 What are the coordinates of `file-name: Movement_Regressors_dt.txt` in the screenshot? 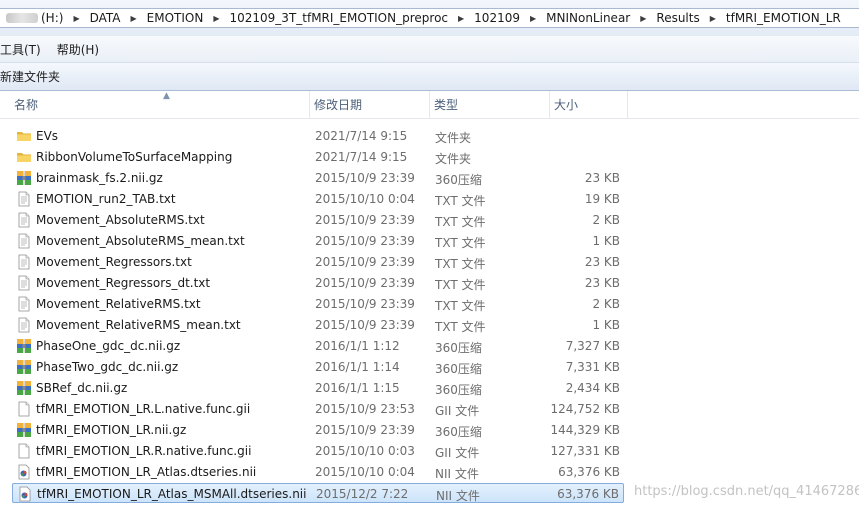 It's located at (123, 283).